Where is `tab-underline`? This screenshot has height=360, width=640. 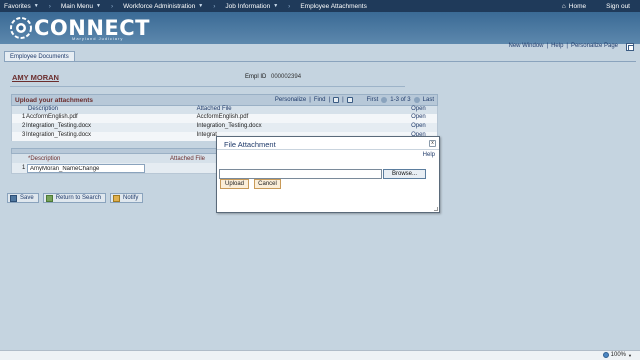
tab-underline is located at coordinates (320, 61).